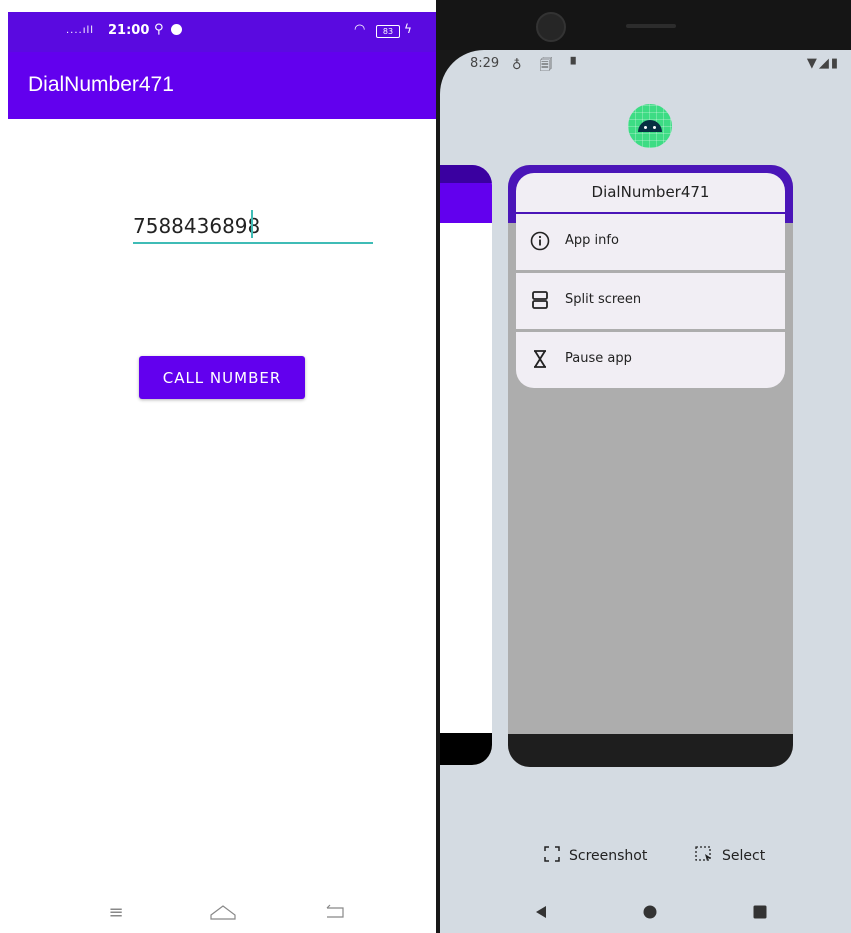  What do you see at coordinates (388, 31) in the screenshot?
I see `battery-level: 83` at bounding box center [388, 31].